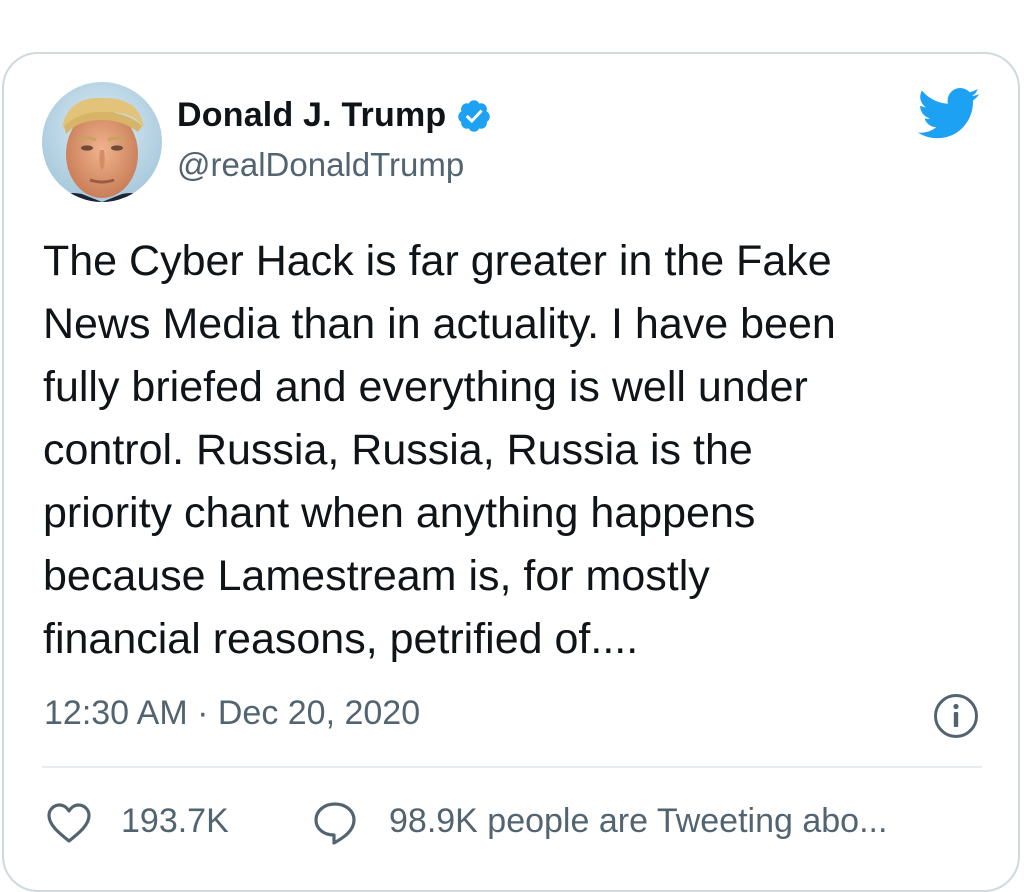  I want to click on like-count: 193.7K, so click(175, 821).